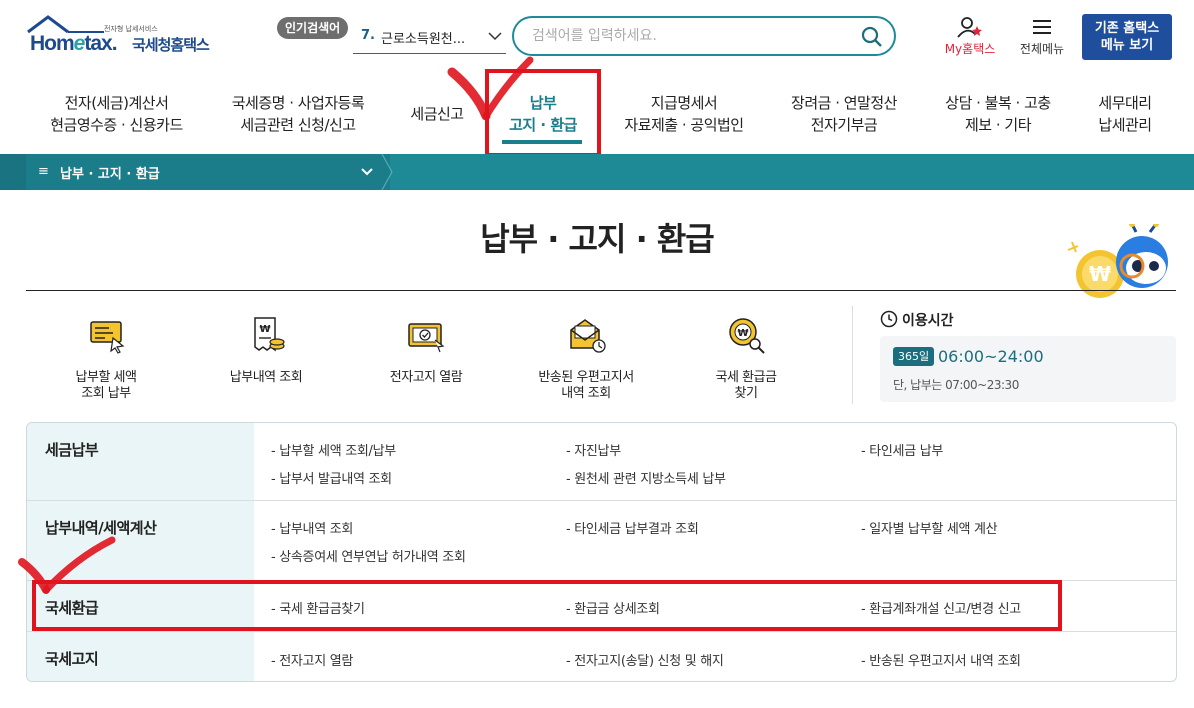 The width and height of the screenshot is (1194, 708). I want to click on search-icon, so click(872, 37).